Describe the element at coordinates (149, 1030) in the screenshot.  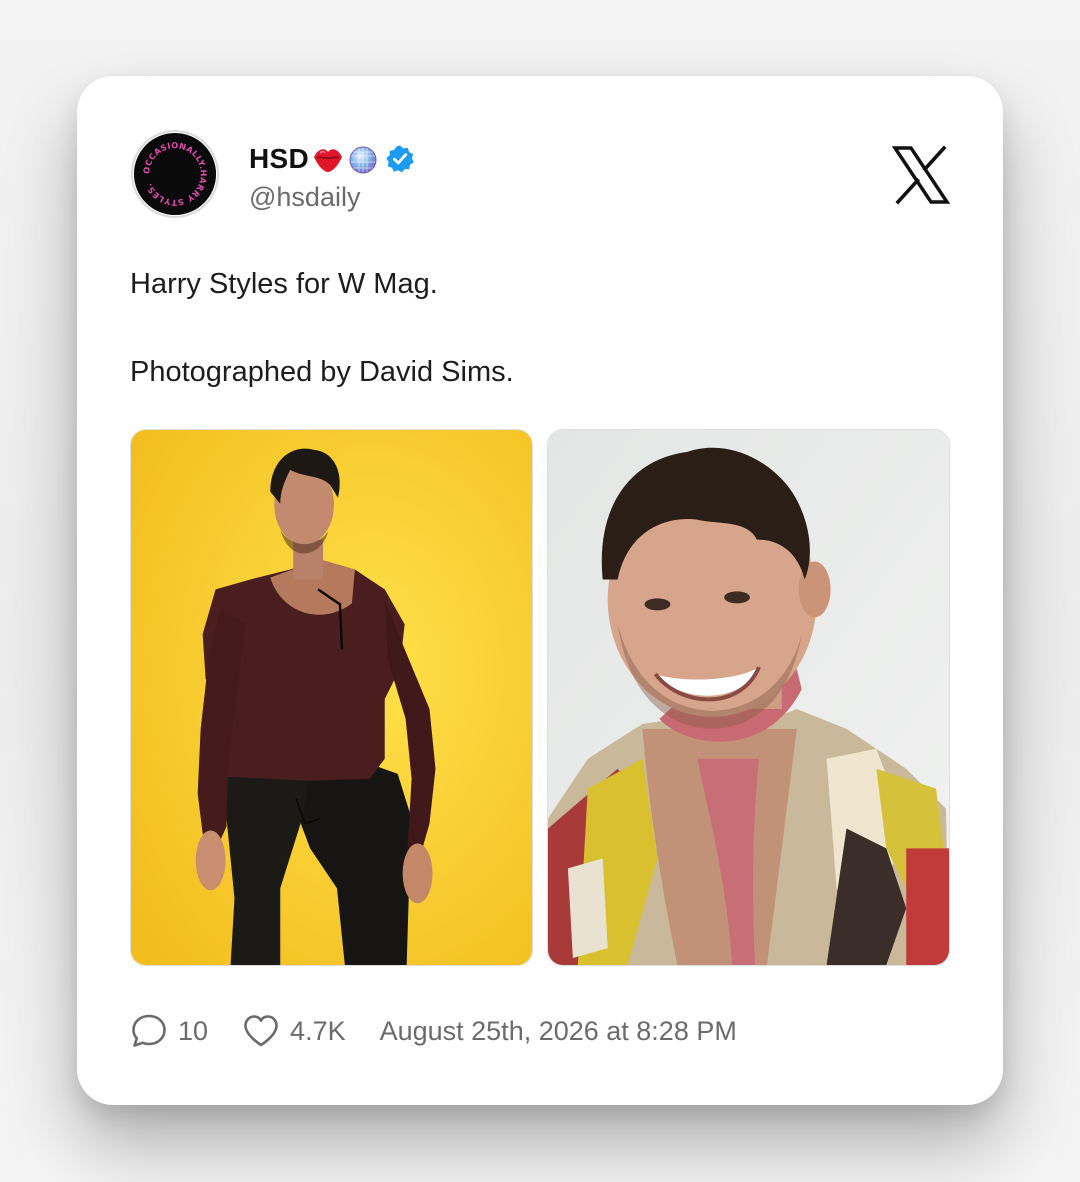
I see `reply-bubble-icon` at that location.